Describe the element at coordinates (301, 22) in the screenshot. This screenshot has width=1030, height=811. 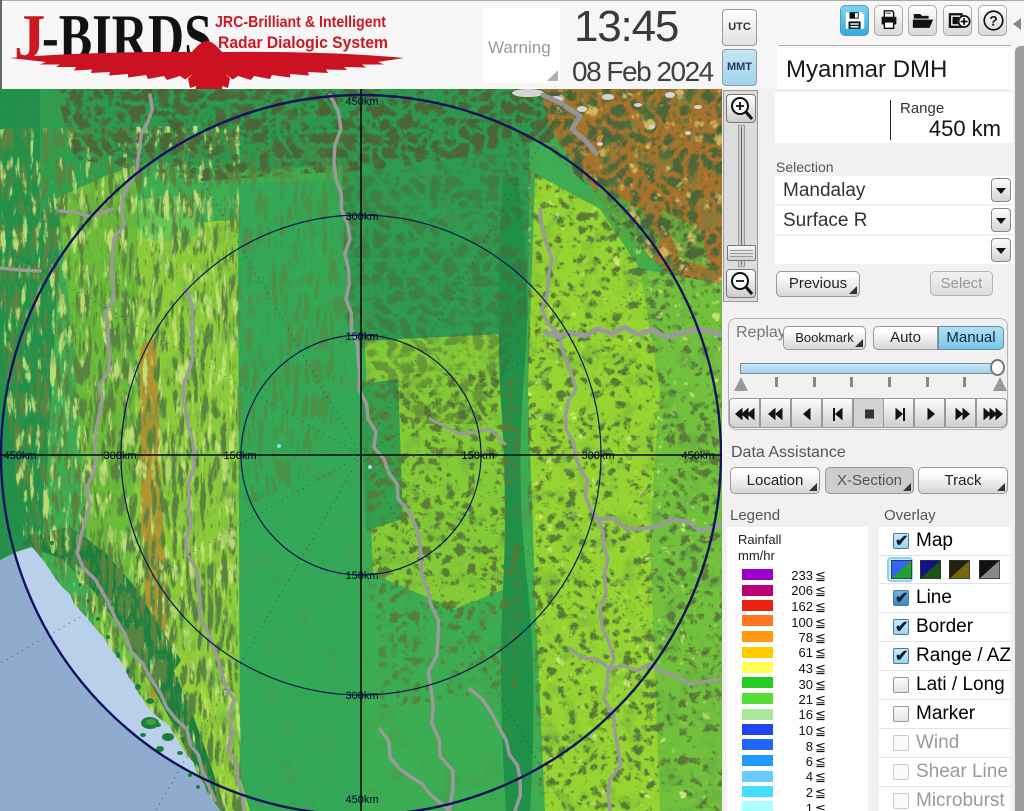
I see `svg-text: JRC-Brilliant & Intelligent` at that location.